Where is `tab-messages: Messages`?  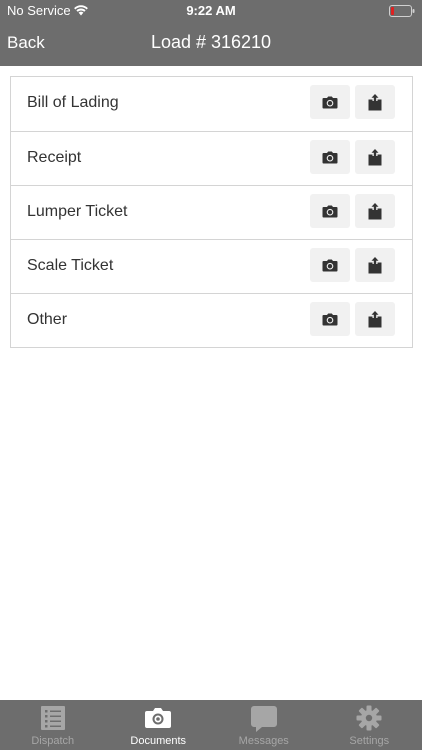
tab-messages: Messages is located at coordinates (264, 725).